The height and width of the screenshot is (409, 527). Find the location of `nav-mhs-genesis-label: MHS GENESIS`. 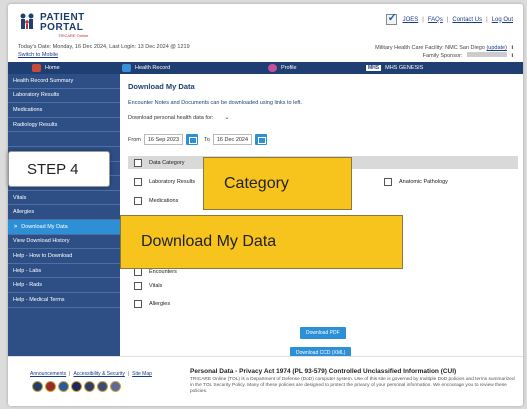

nav-mhs-genesis-label: MHS GENESIS is located at coordinates (404, 68).